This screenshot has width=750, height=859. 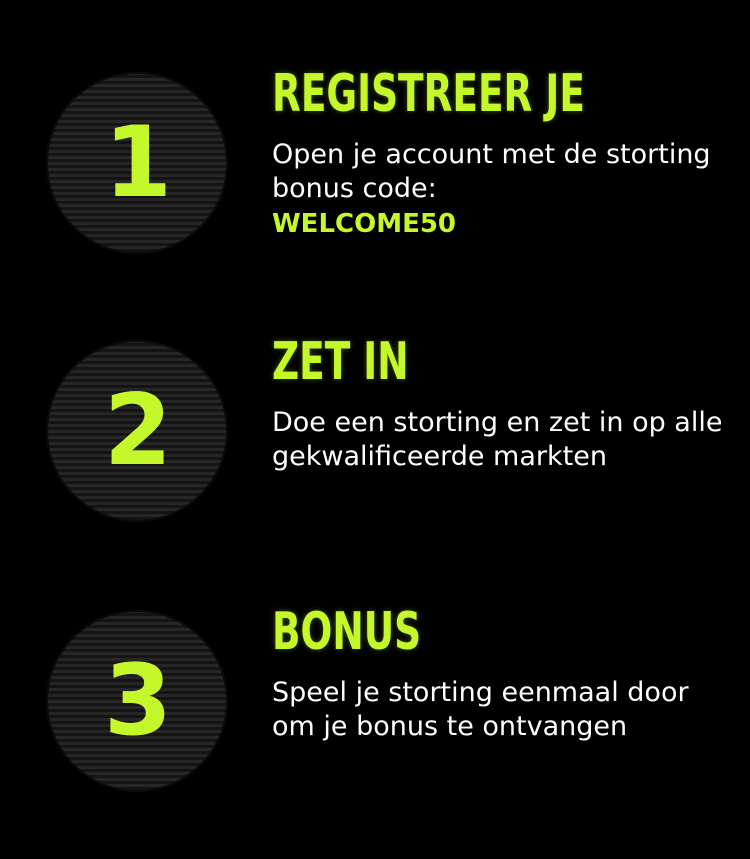 I want to click on step-number-badge: 3, so click(x=137, y=701).